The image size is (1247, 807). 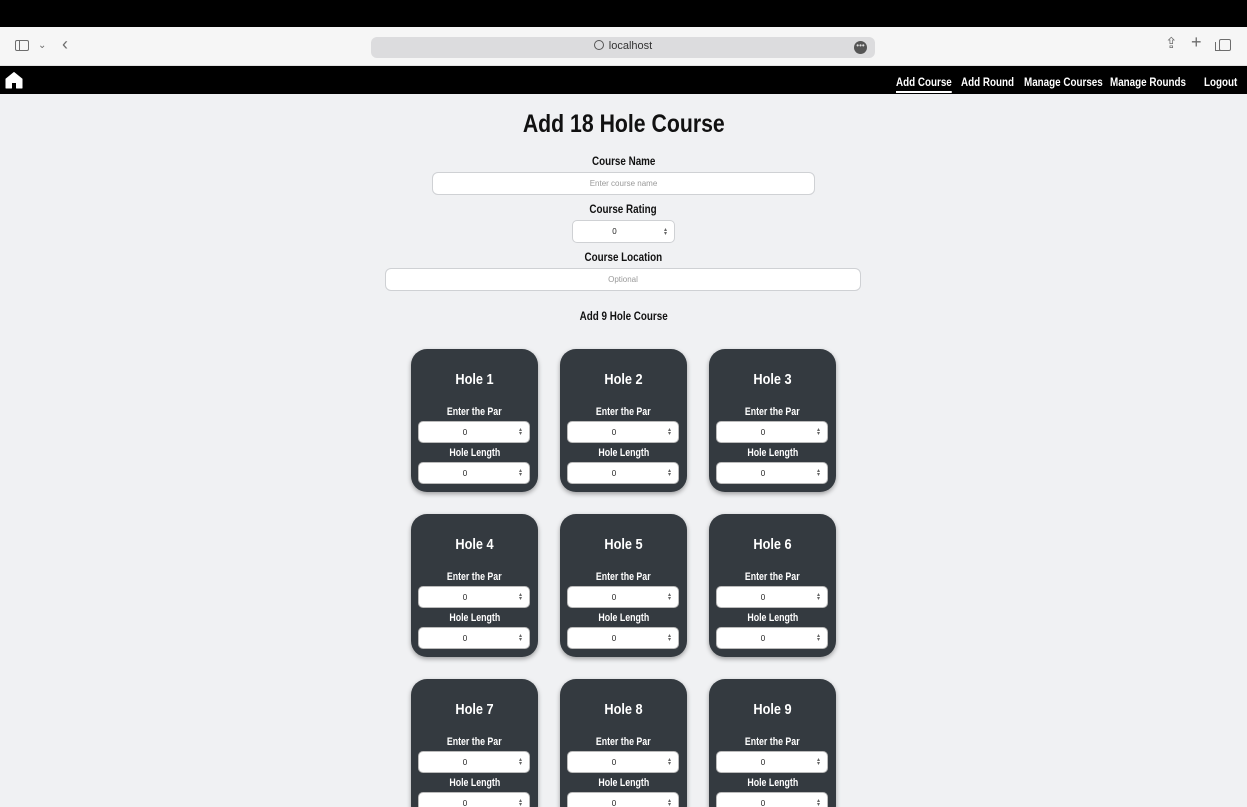 I want to click on hole-title: Hole 4, so click(x=474, y=544).